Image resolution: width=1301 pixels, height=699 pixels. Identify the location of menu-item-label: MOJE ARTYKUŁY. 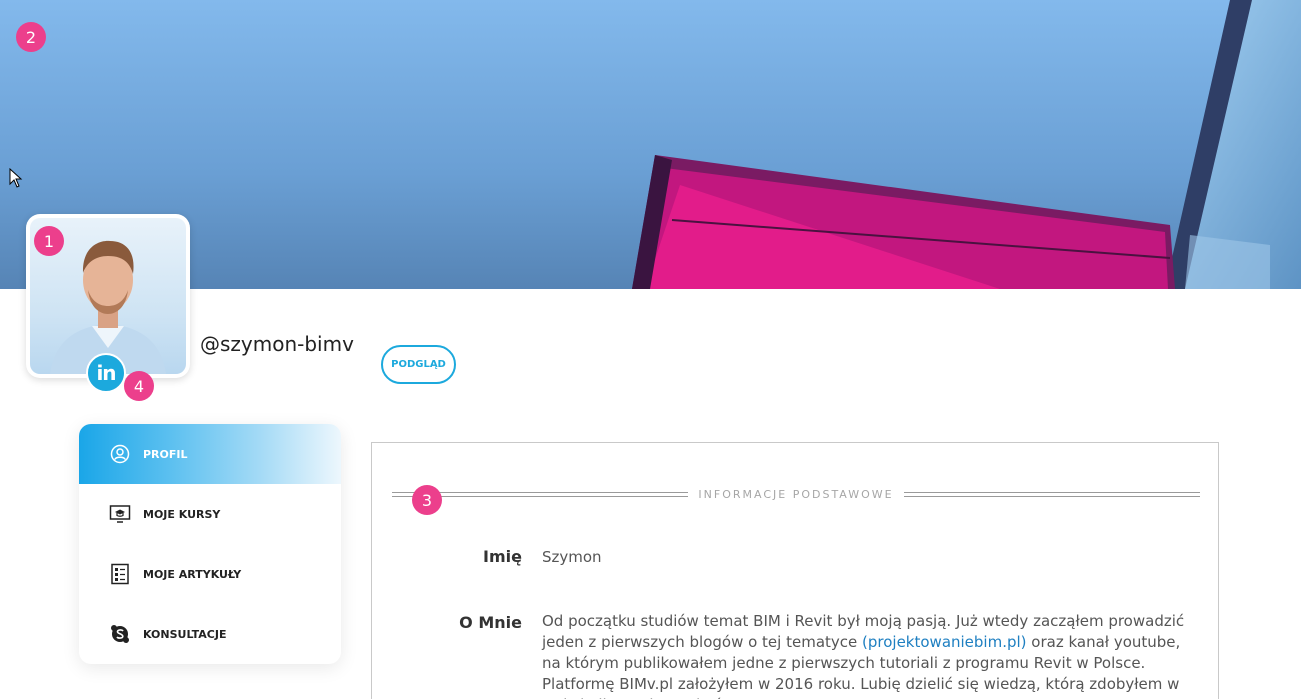
(192, 574).